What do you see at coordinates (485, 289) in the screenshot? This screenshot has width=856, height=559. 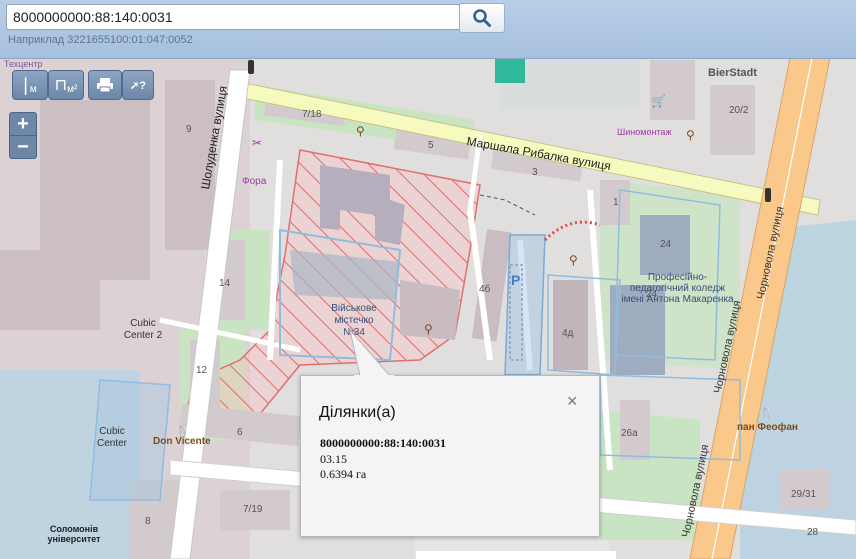 I see `house-number: 4б` at bounding box center [485, 289].